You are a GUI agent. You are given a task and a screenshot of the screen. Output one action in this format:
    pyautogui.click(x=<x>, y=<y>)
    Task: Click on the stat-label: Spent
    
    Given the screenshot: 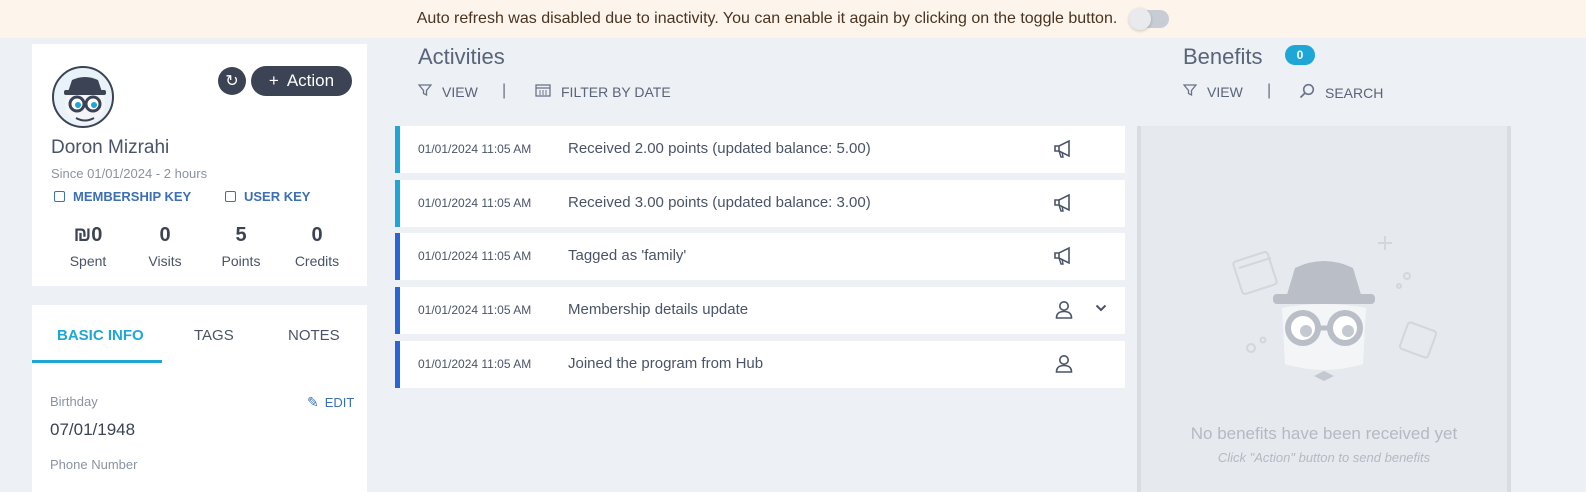 What is the action you would take?
    pyautogui.click(x=88, y=261)
    